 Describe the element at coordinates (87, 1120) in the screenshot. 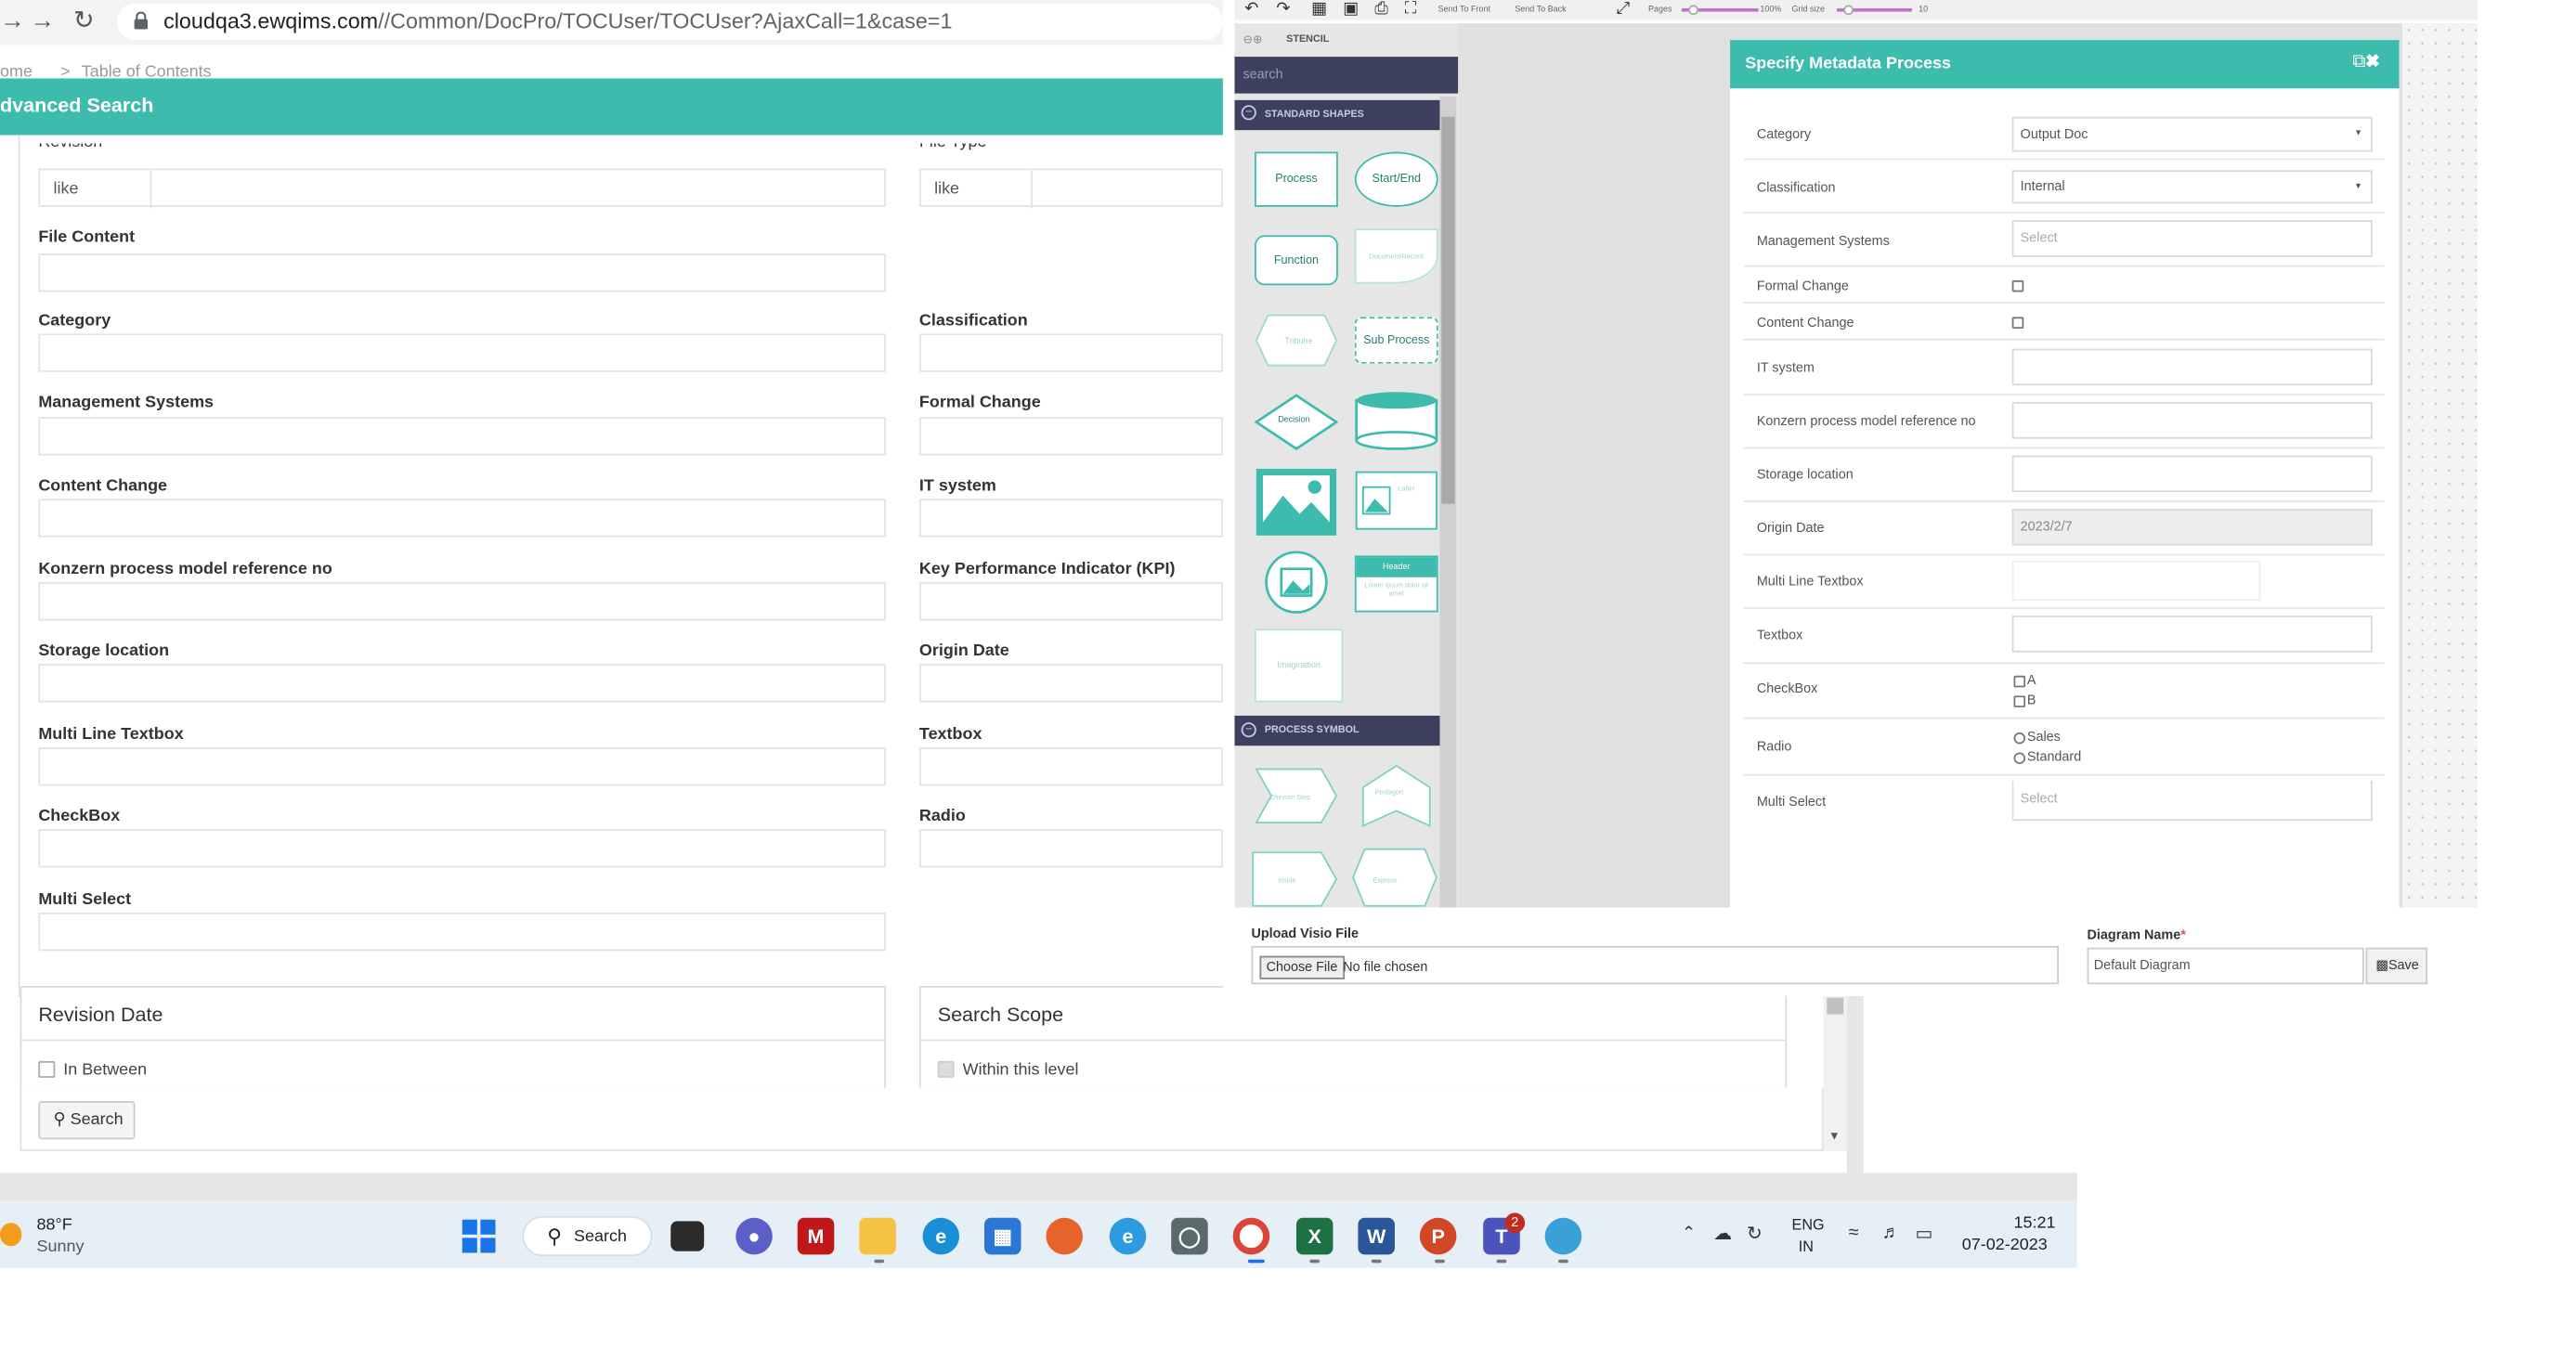

I see `search-button: ⚲ Search` at that location.